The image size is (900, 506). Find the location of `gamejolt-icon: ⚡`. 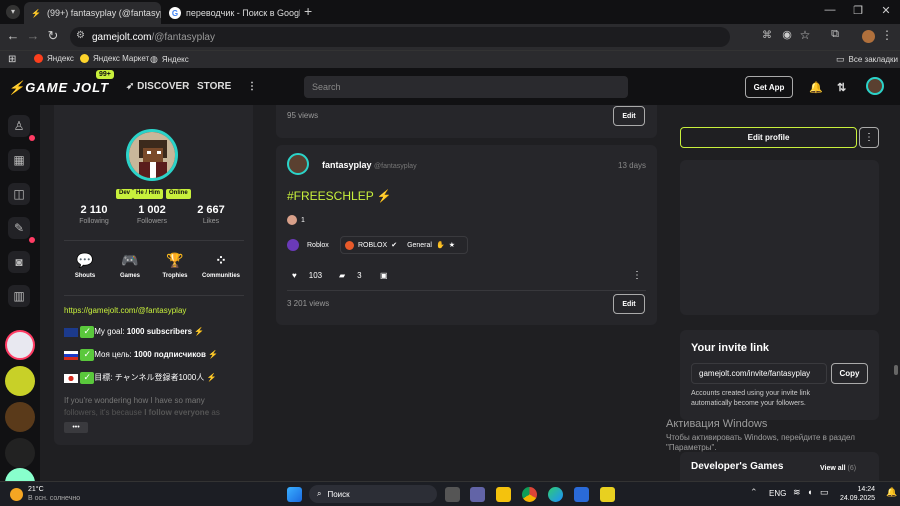

gamejolt-icon: ⚡ is located at coordinates (36, 13).